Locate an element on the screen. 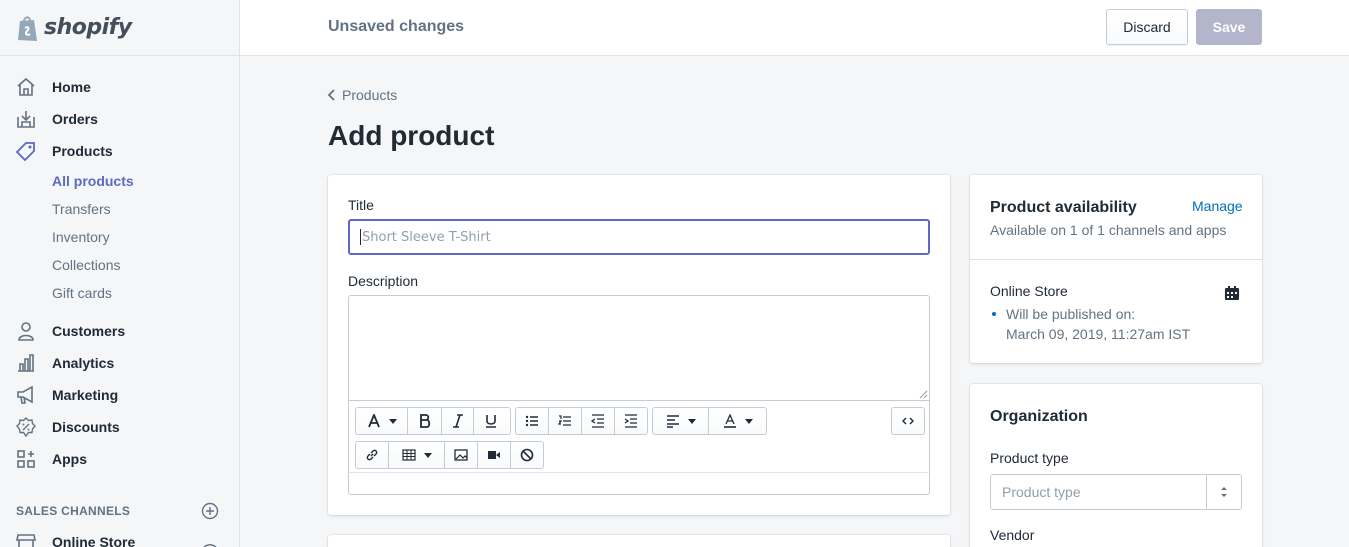 The image size is (1349, 547). sidebar-item-label: Home is located at coordinates (71, 87).